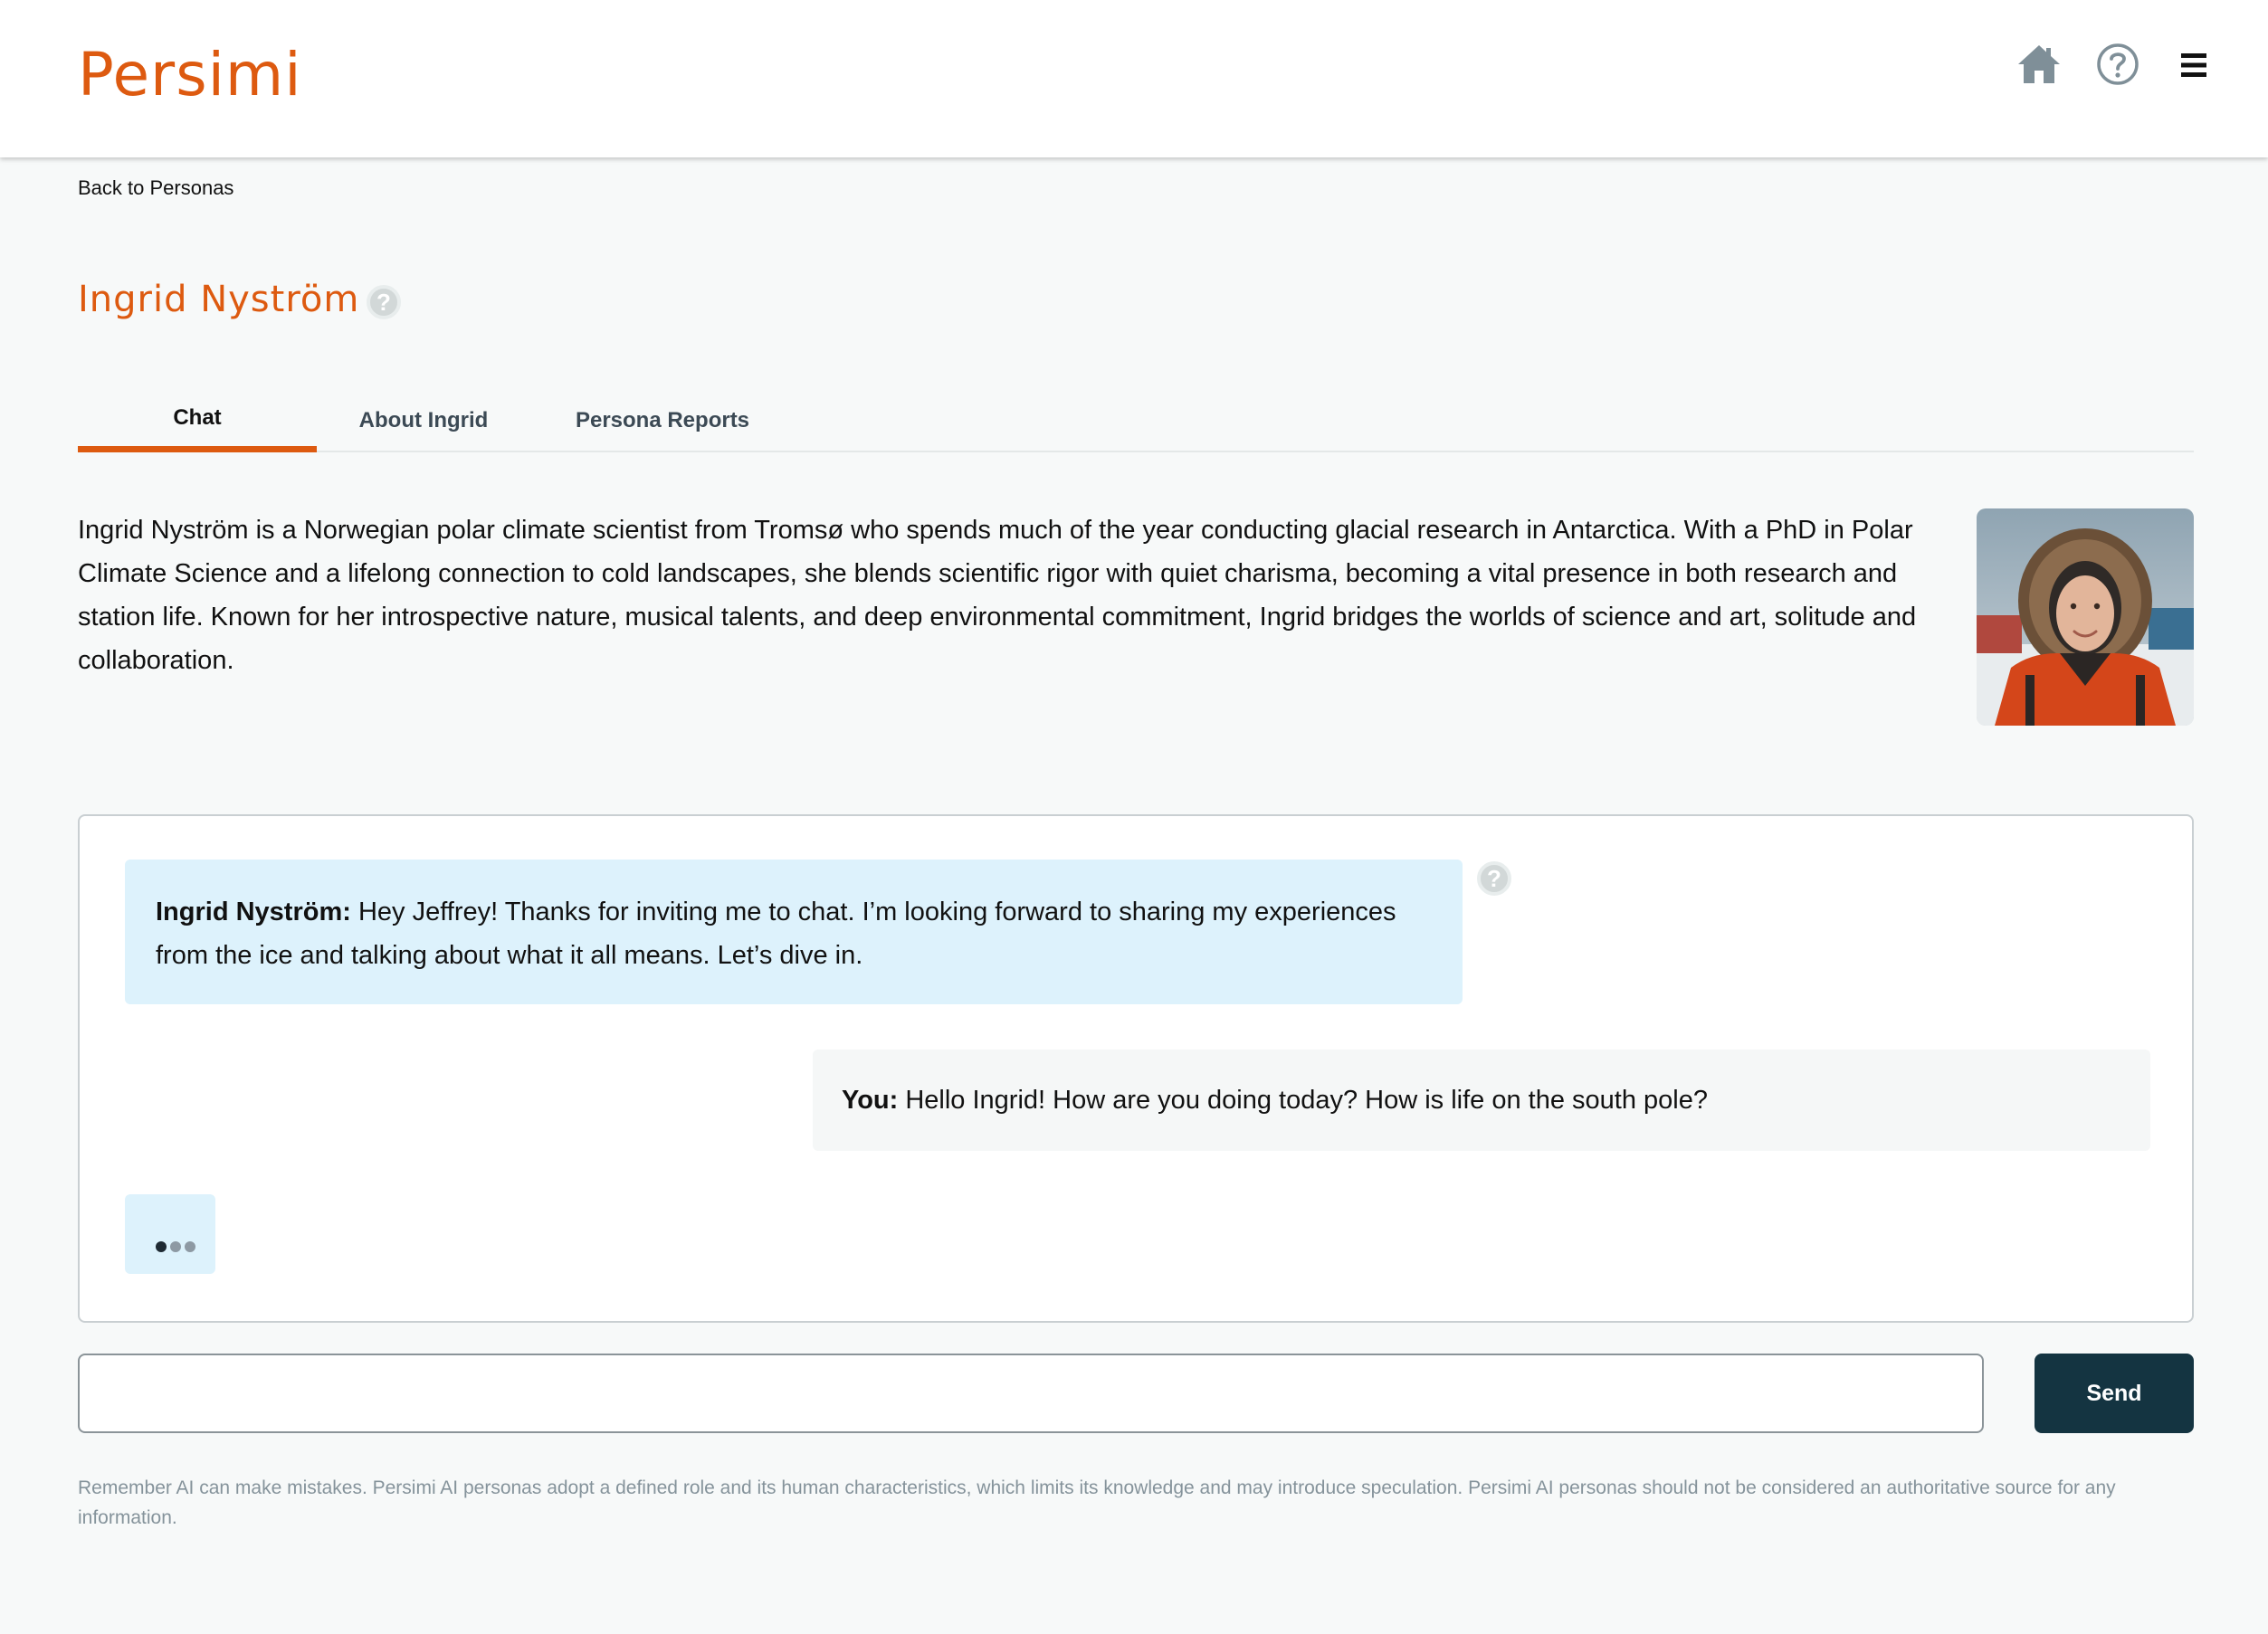 The height and width of the screenshot is (1634, 2268). What do you see at coordinates (2197, 65) in the screenshot?
I see `menu-icon` at bounding box center [2197, 65].